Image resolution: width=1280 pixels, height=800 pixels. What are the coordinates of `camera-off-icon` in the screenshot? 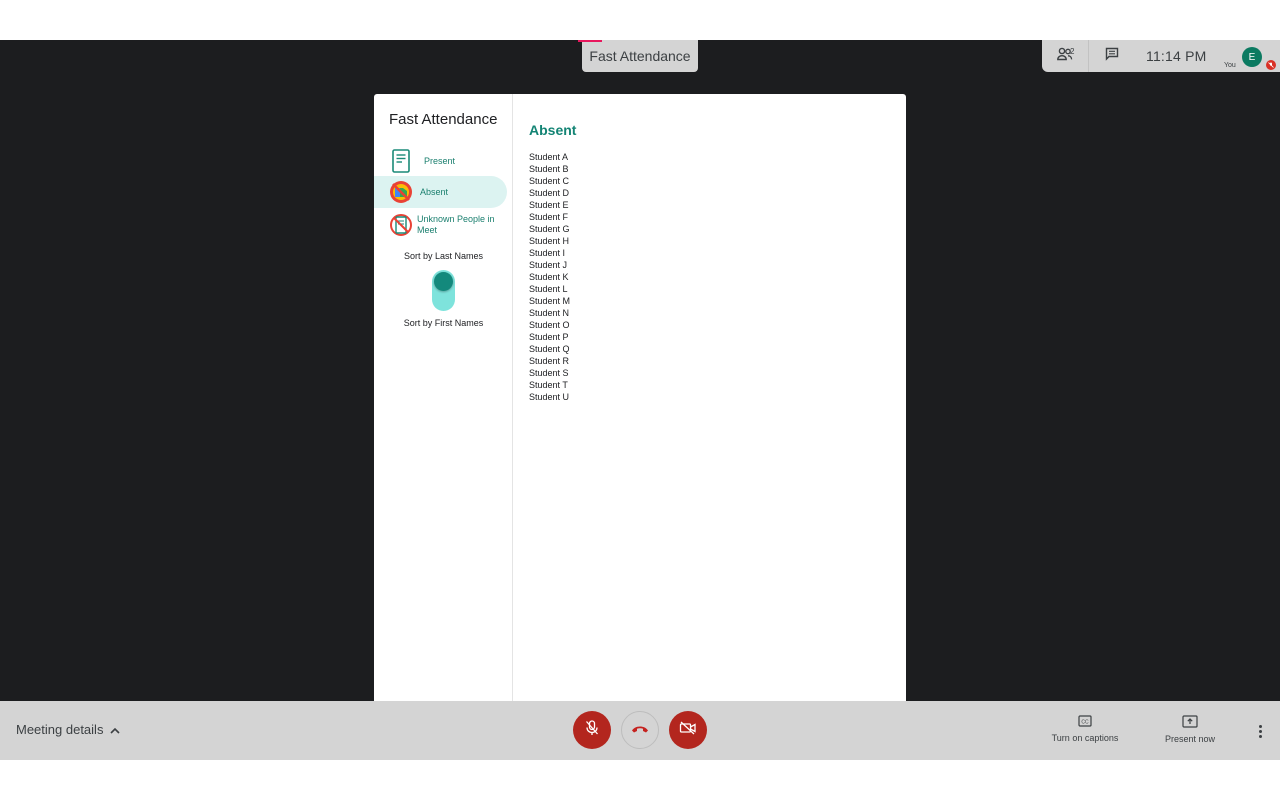 It's located at (688, 730).